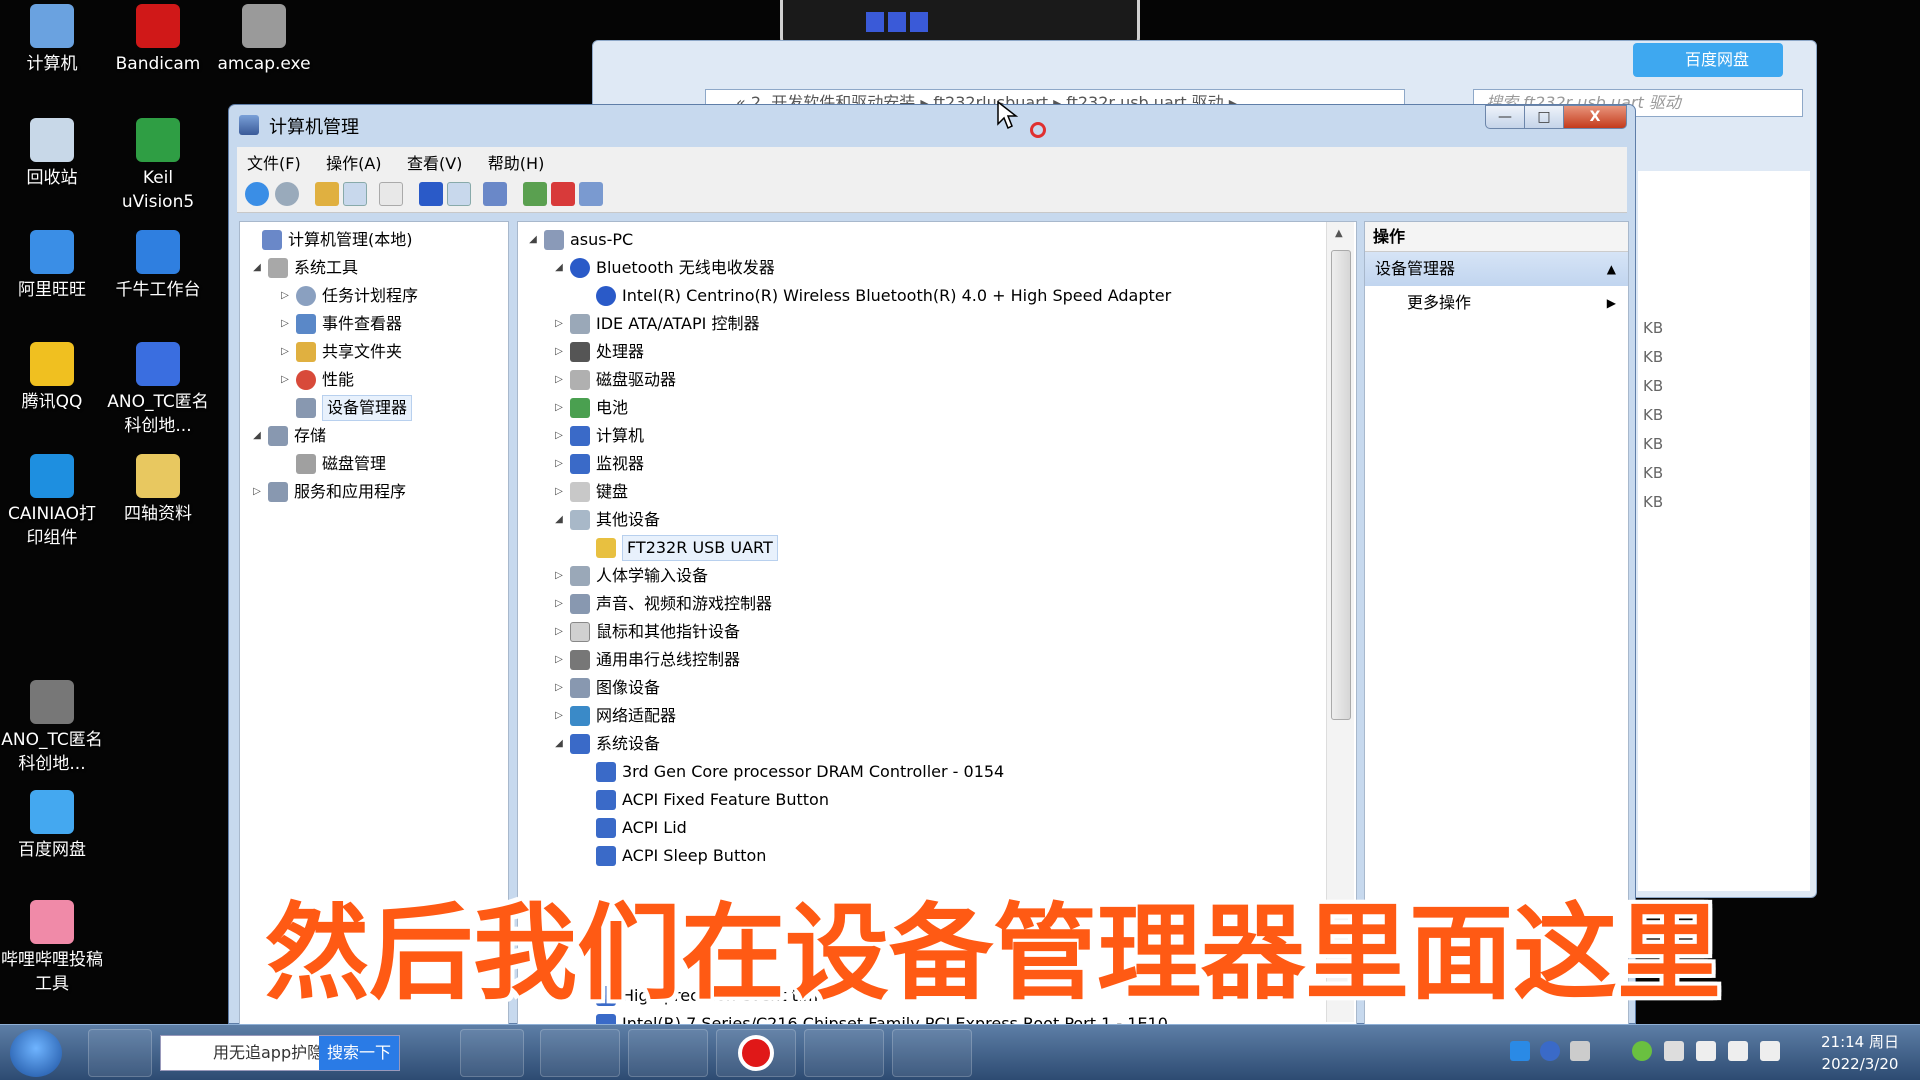 This screenshot has height=1080, width=1920. Describe the element at coordinates (340, 324) in the screenshot. I see `tree-item-event-viewer: ▷ 事件查看器` at that location.